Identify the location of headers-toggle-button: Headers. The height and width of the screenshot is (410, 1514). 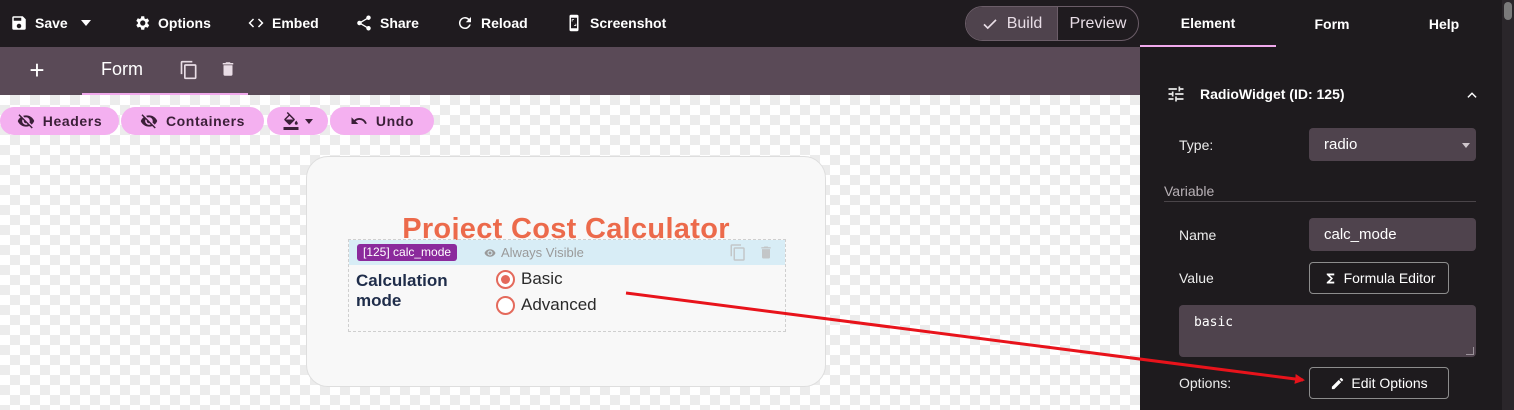
(59, 121).